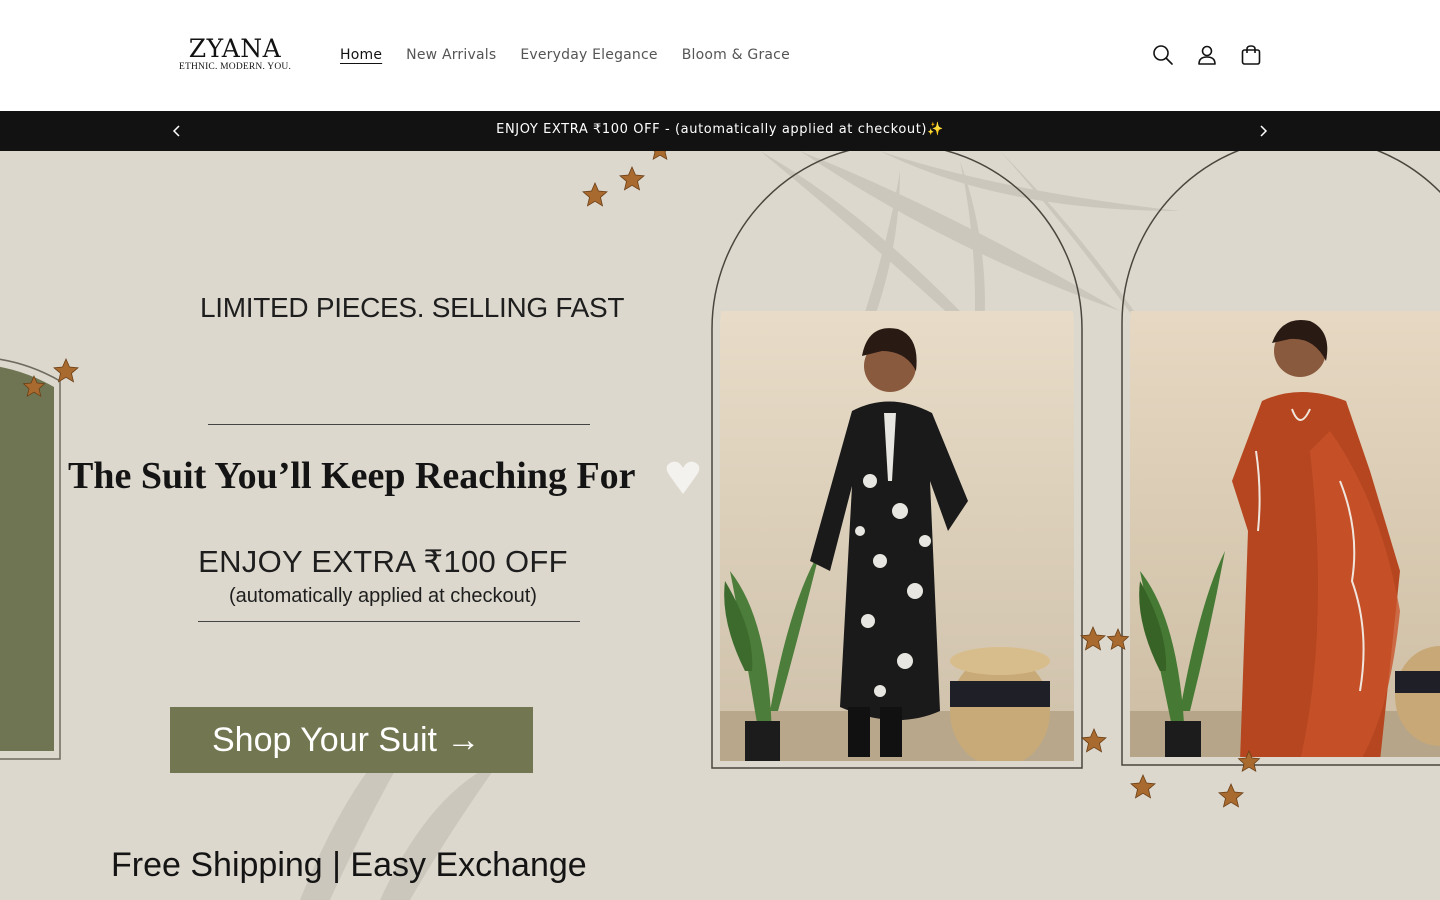 This screenshot has height=900, width=1440. I want to click on nav-everyday-elegance: Everyday Elegance, so click(588, 55).